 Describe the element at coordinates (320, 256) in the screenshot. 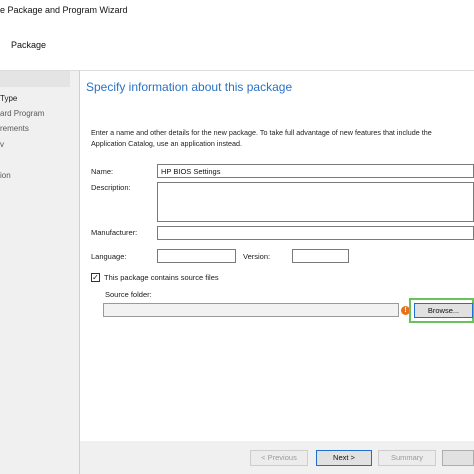

I see `version-field` at that location.